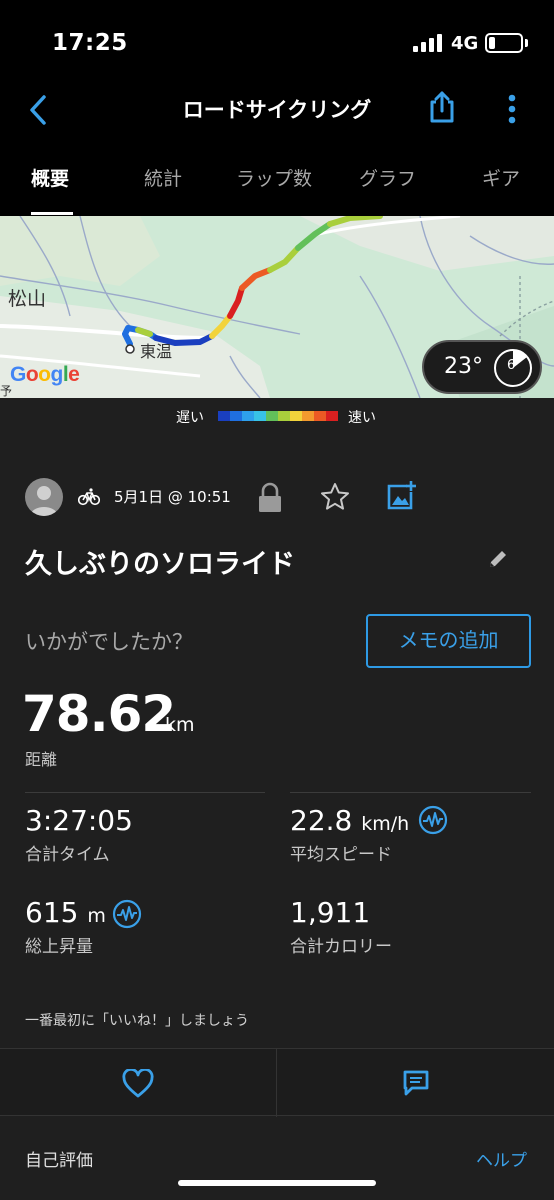  What do you see at coordinates (504, 43) in the screenshot?
I see `battery-icon` at bounding box center [504, 43].